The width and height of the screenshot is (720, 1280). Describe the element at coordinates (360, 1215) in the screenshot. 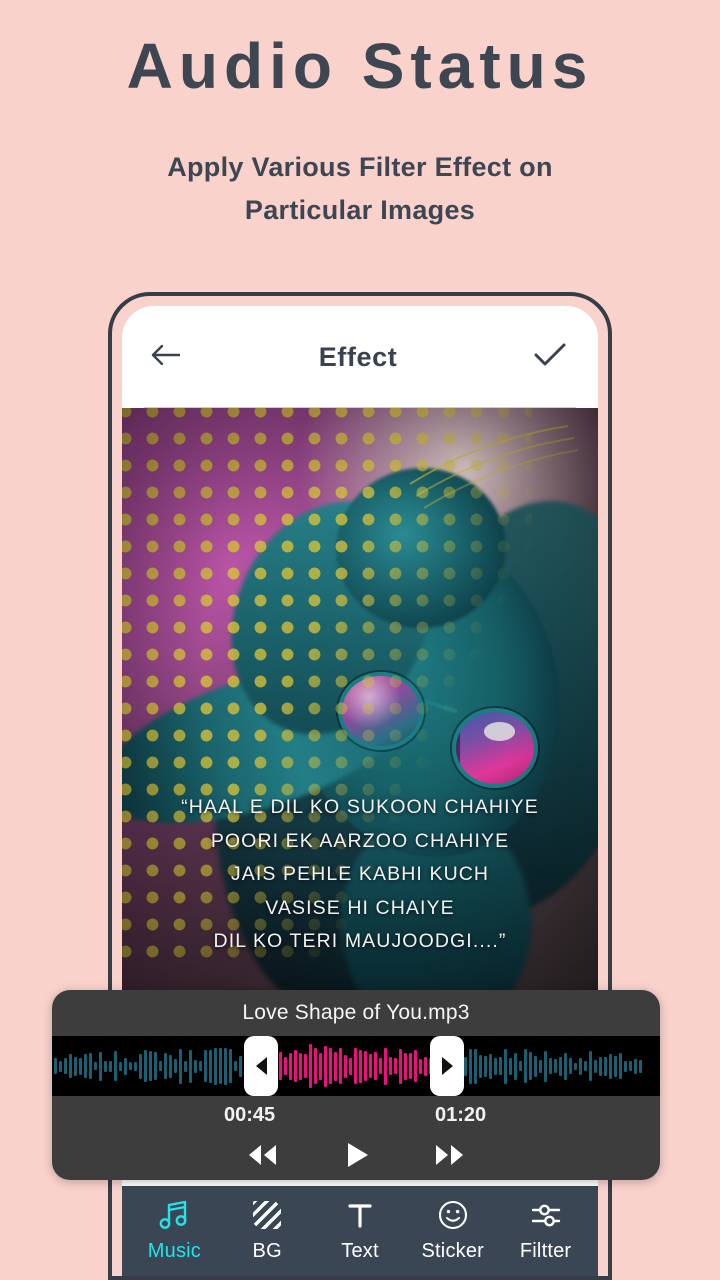

I see `text-t-icon` at that location.